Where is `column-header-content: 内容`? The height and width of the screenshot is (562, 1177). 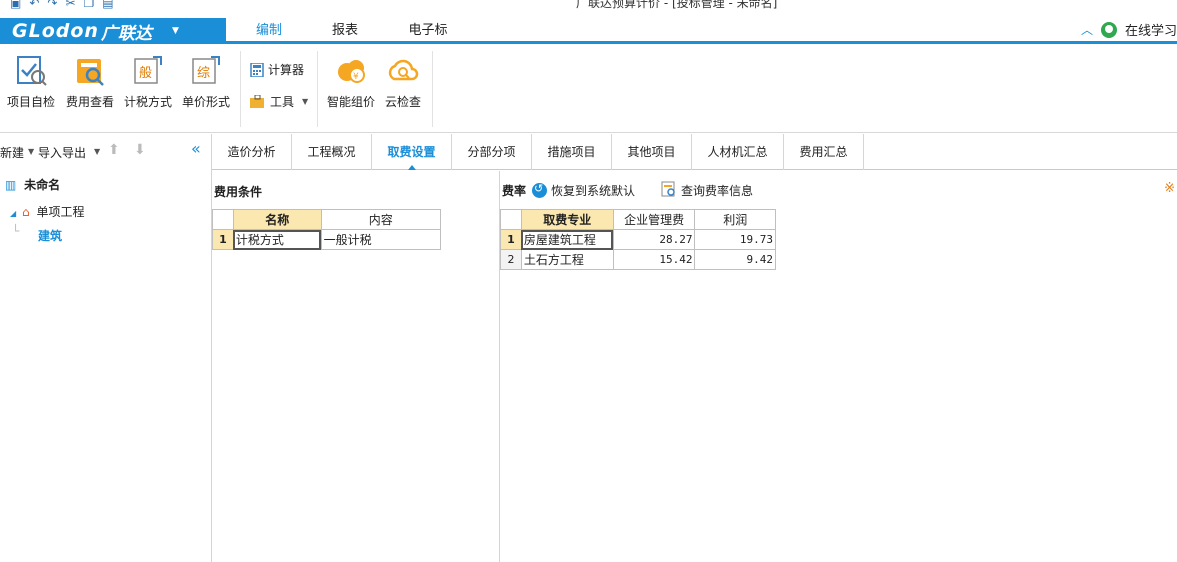
column-header-content: 内容 is located at coordinates (381, 219).